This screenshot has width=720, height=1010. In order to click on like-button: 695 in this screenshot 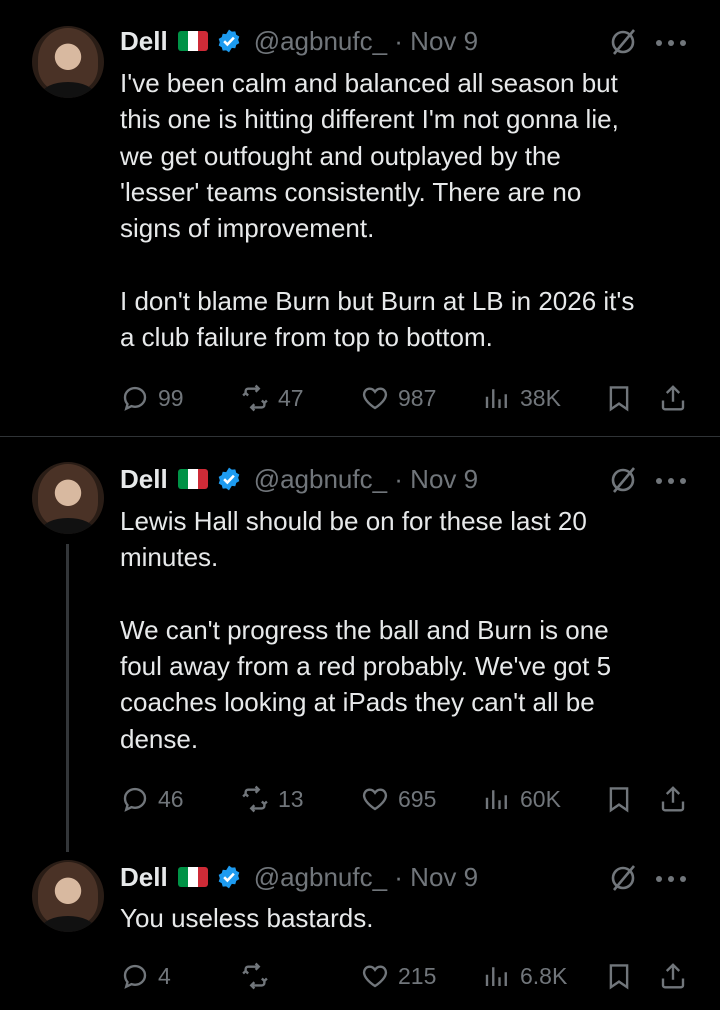, I will do `click(398, 799)`.